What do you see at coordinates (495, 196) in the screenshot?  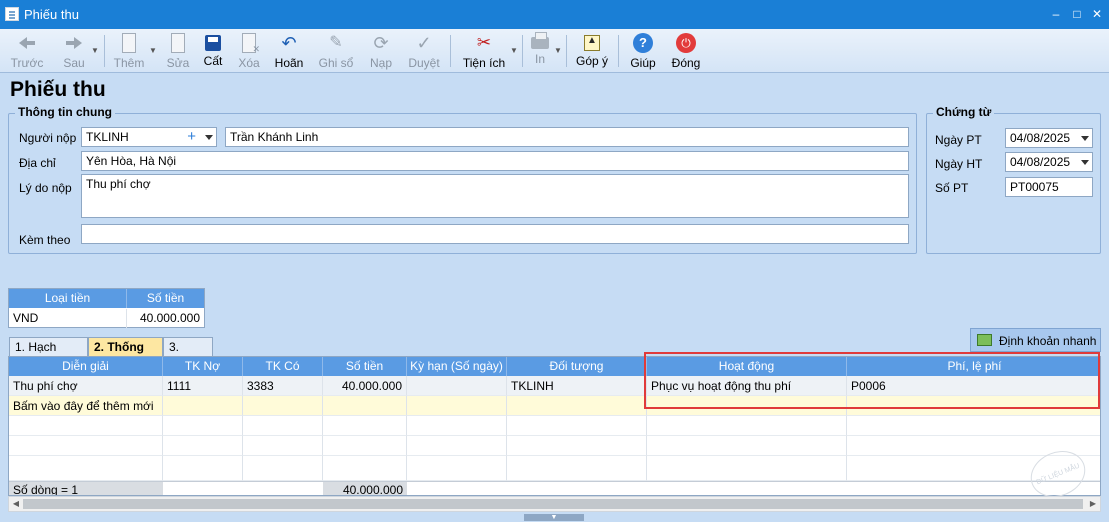 I see `reason-textarea: Thu phí chợ` at bounding box center [495, 196].